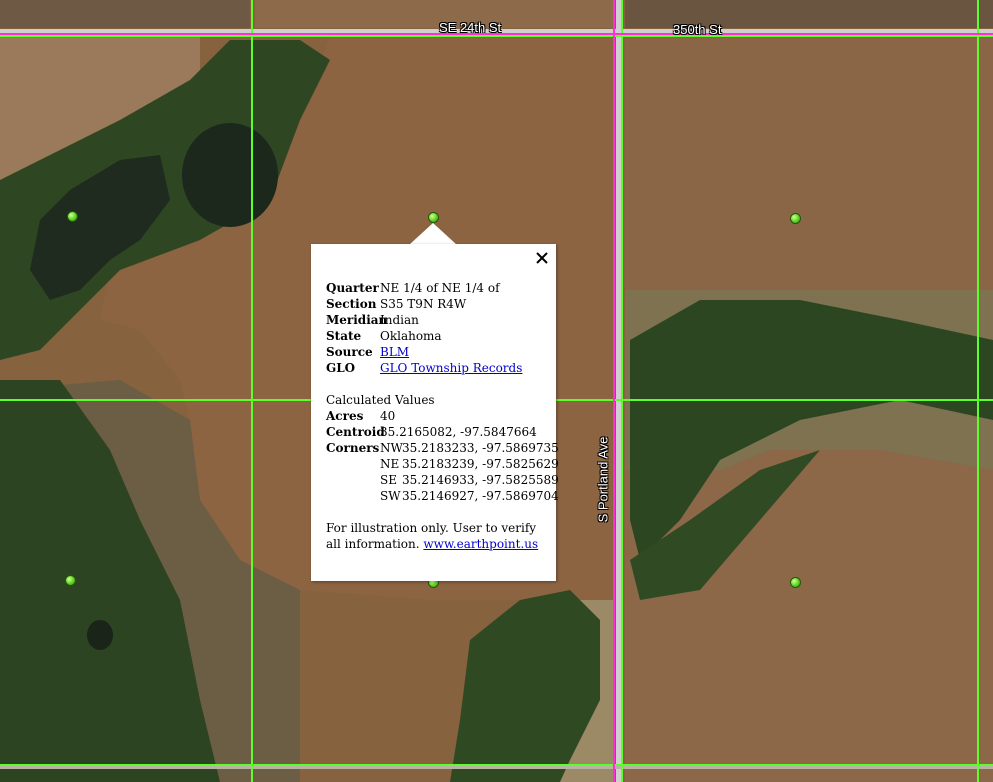 The height and width of the screenshot is (782, 993). What do you see at coordinates (469, 496) in the screenshot?
I see `row-corner-sw: SW 35.2146927, -97.5869704` at bounding box center [469, 496].